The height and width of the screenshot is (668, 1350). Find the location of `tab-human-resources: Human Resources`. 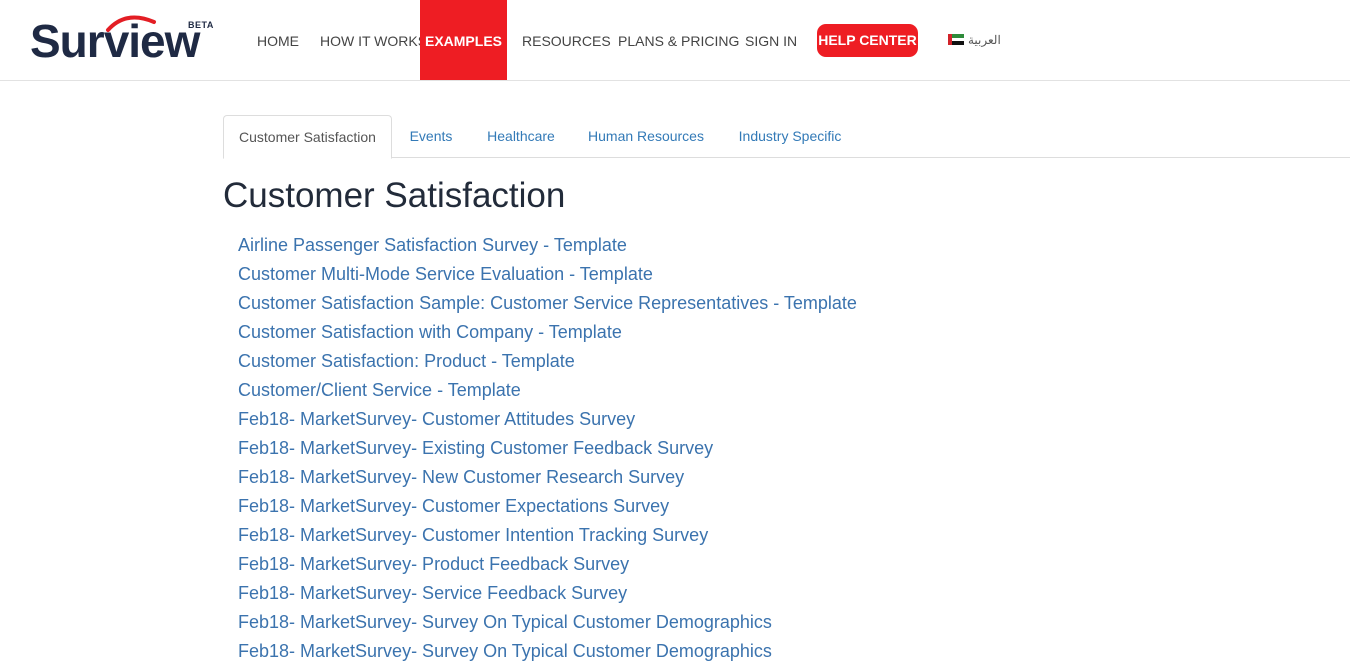

tab-human-resources: Human Resources is located at coordinates (646, 135).